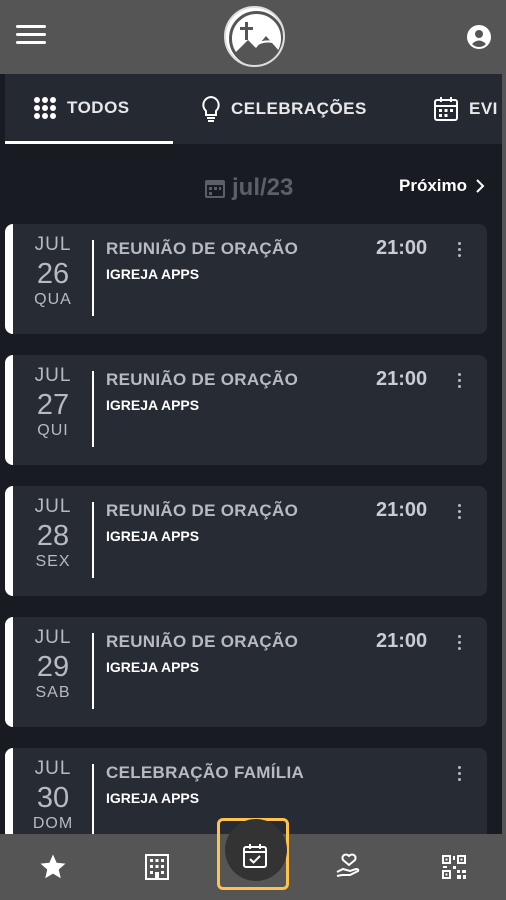 The image size is (506, 900). I want to click on month-label: jul/23, so click(263, 187).